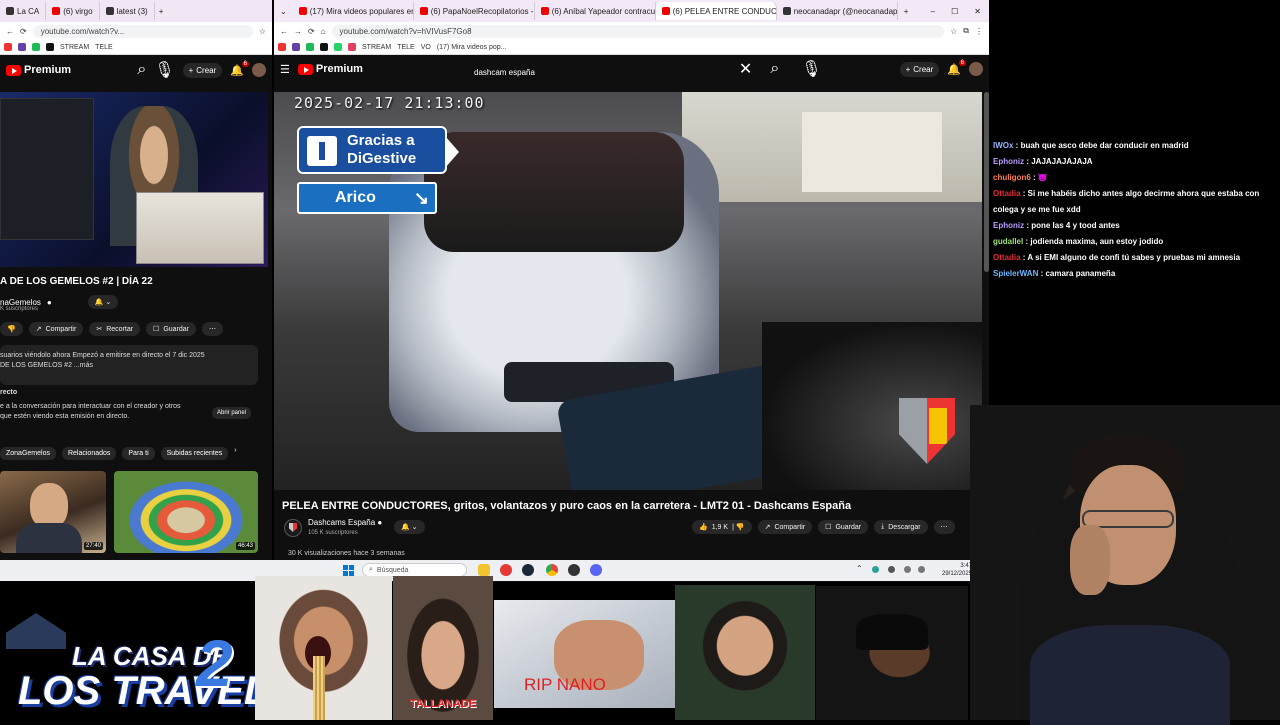 This screenshot has width=1280, height=725. I want to click on bookmark-folder-vo: VO, so click(426, 47).